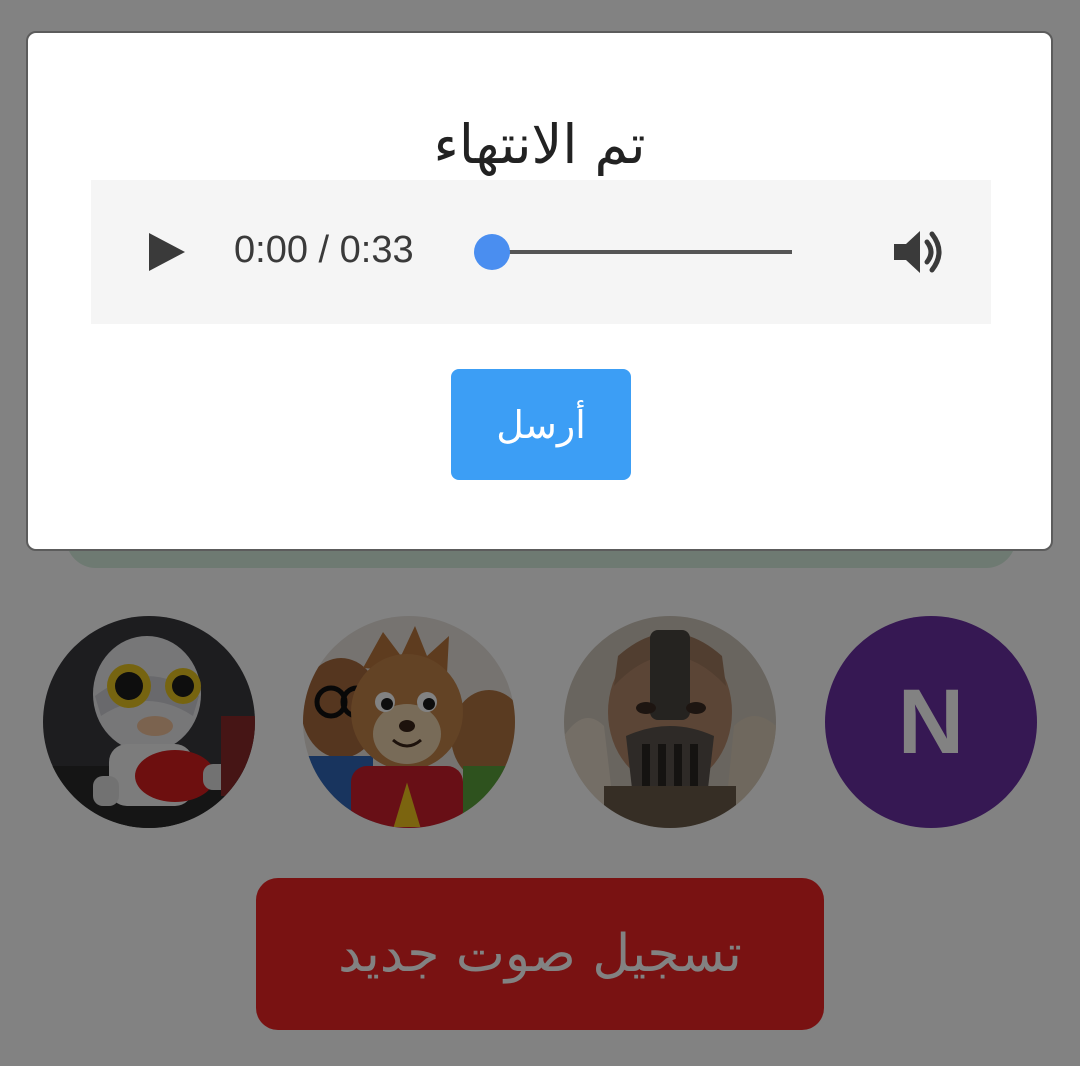 Image resolution: width=1080 pixels, height=1066 pixels. What do you see at coordinates (539, 144) in the screenshot?
I see `dialog-title: تم الانتهاء` at bounding box center [539, 144].